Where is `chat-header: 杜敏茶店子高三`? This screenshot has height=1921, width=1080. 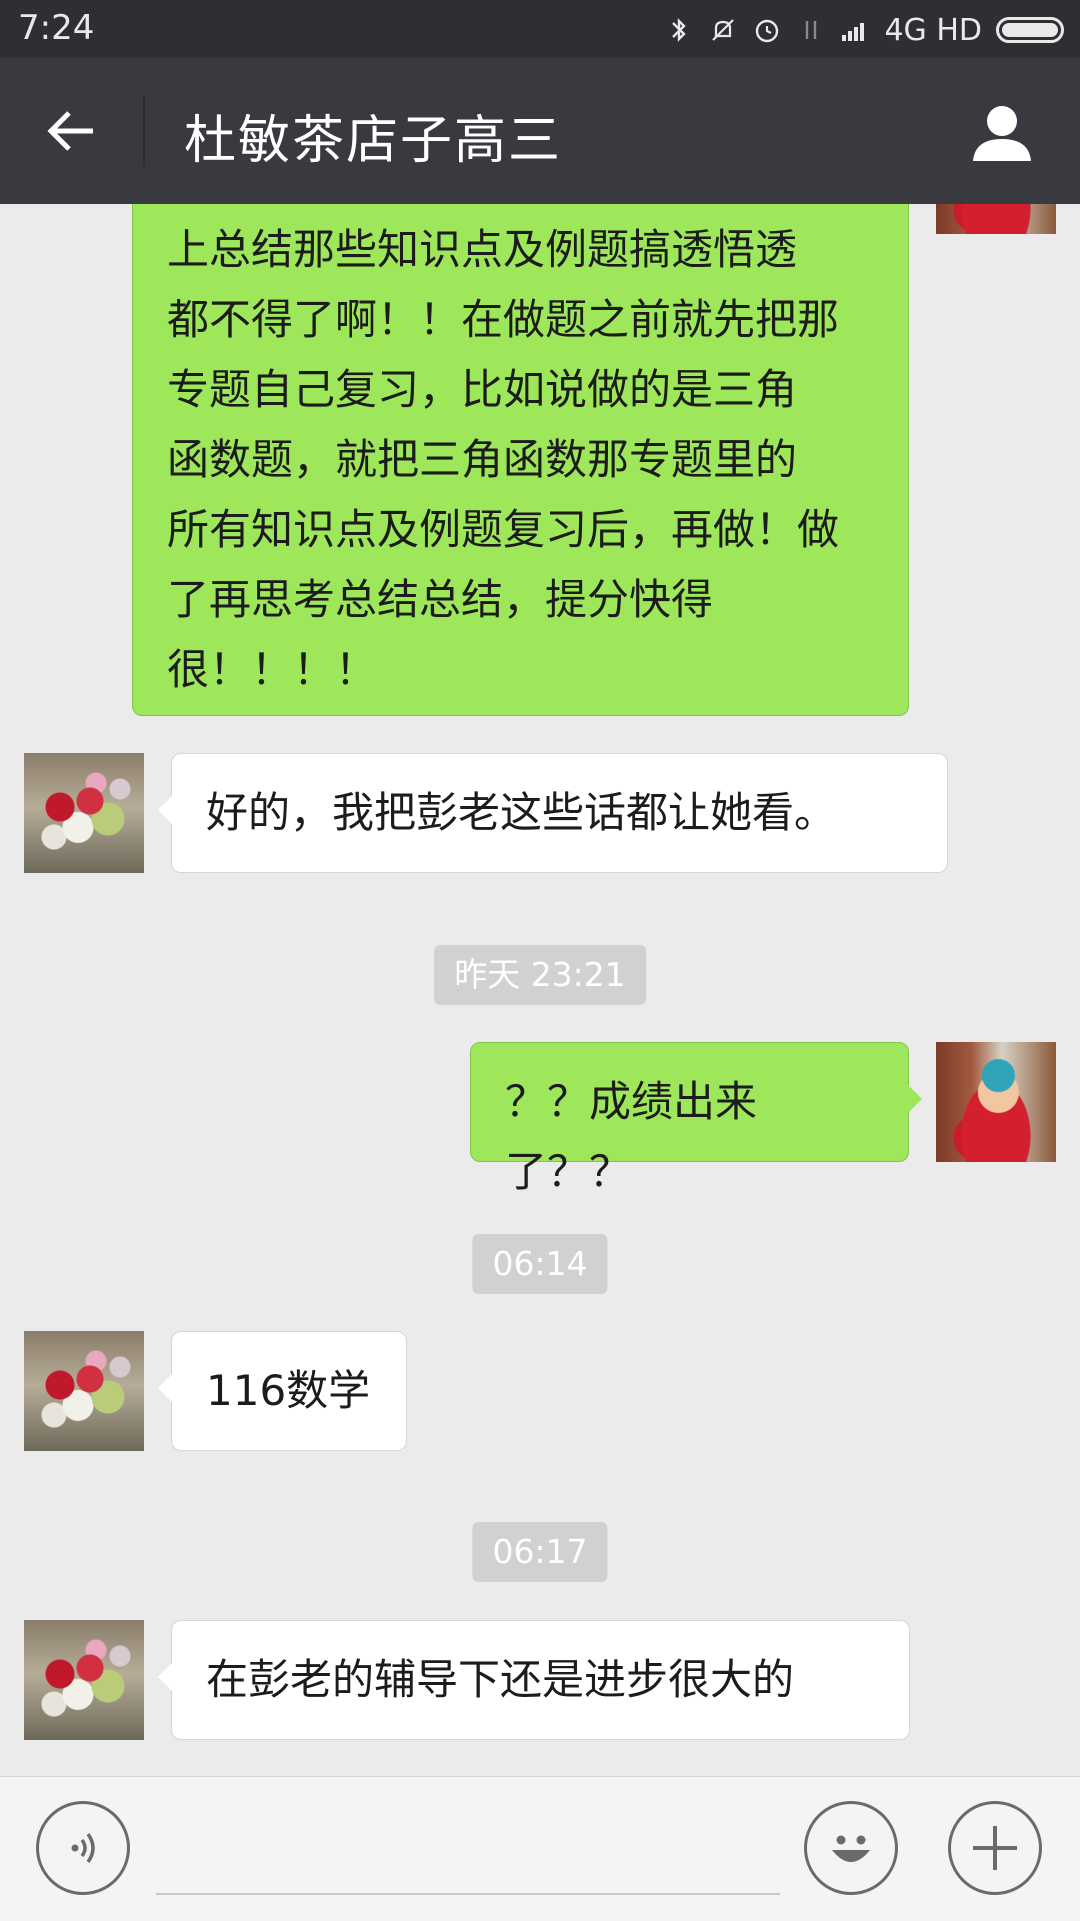 chat-header: 杜敏茶店子高三 is located at coordinates (540, 131).